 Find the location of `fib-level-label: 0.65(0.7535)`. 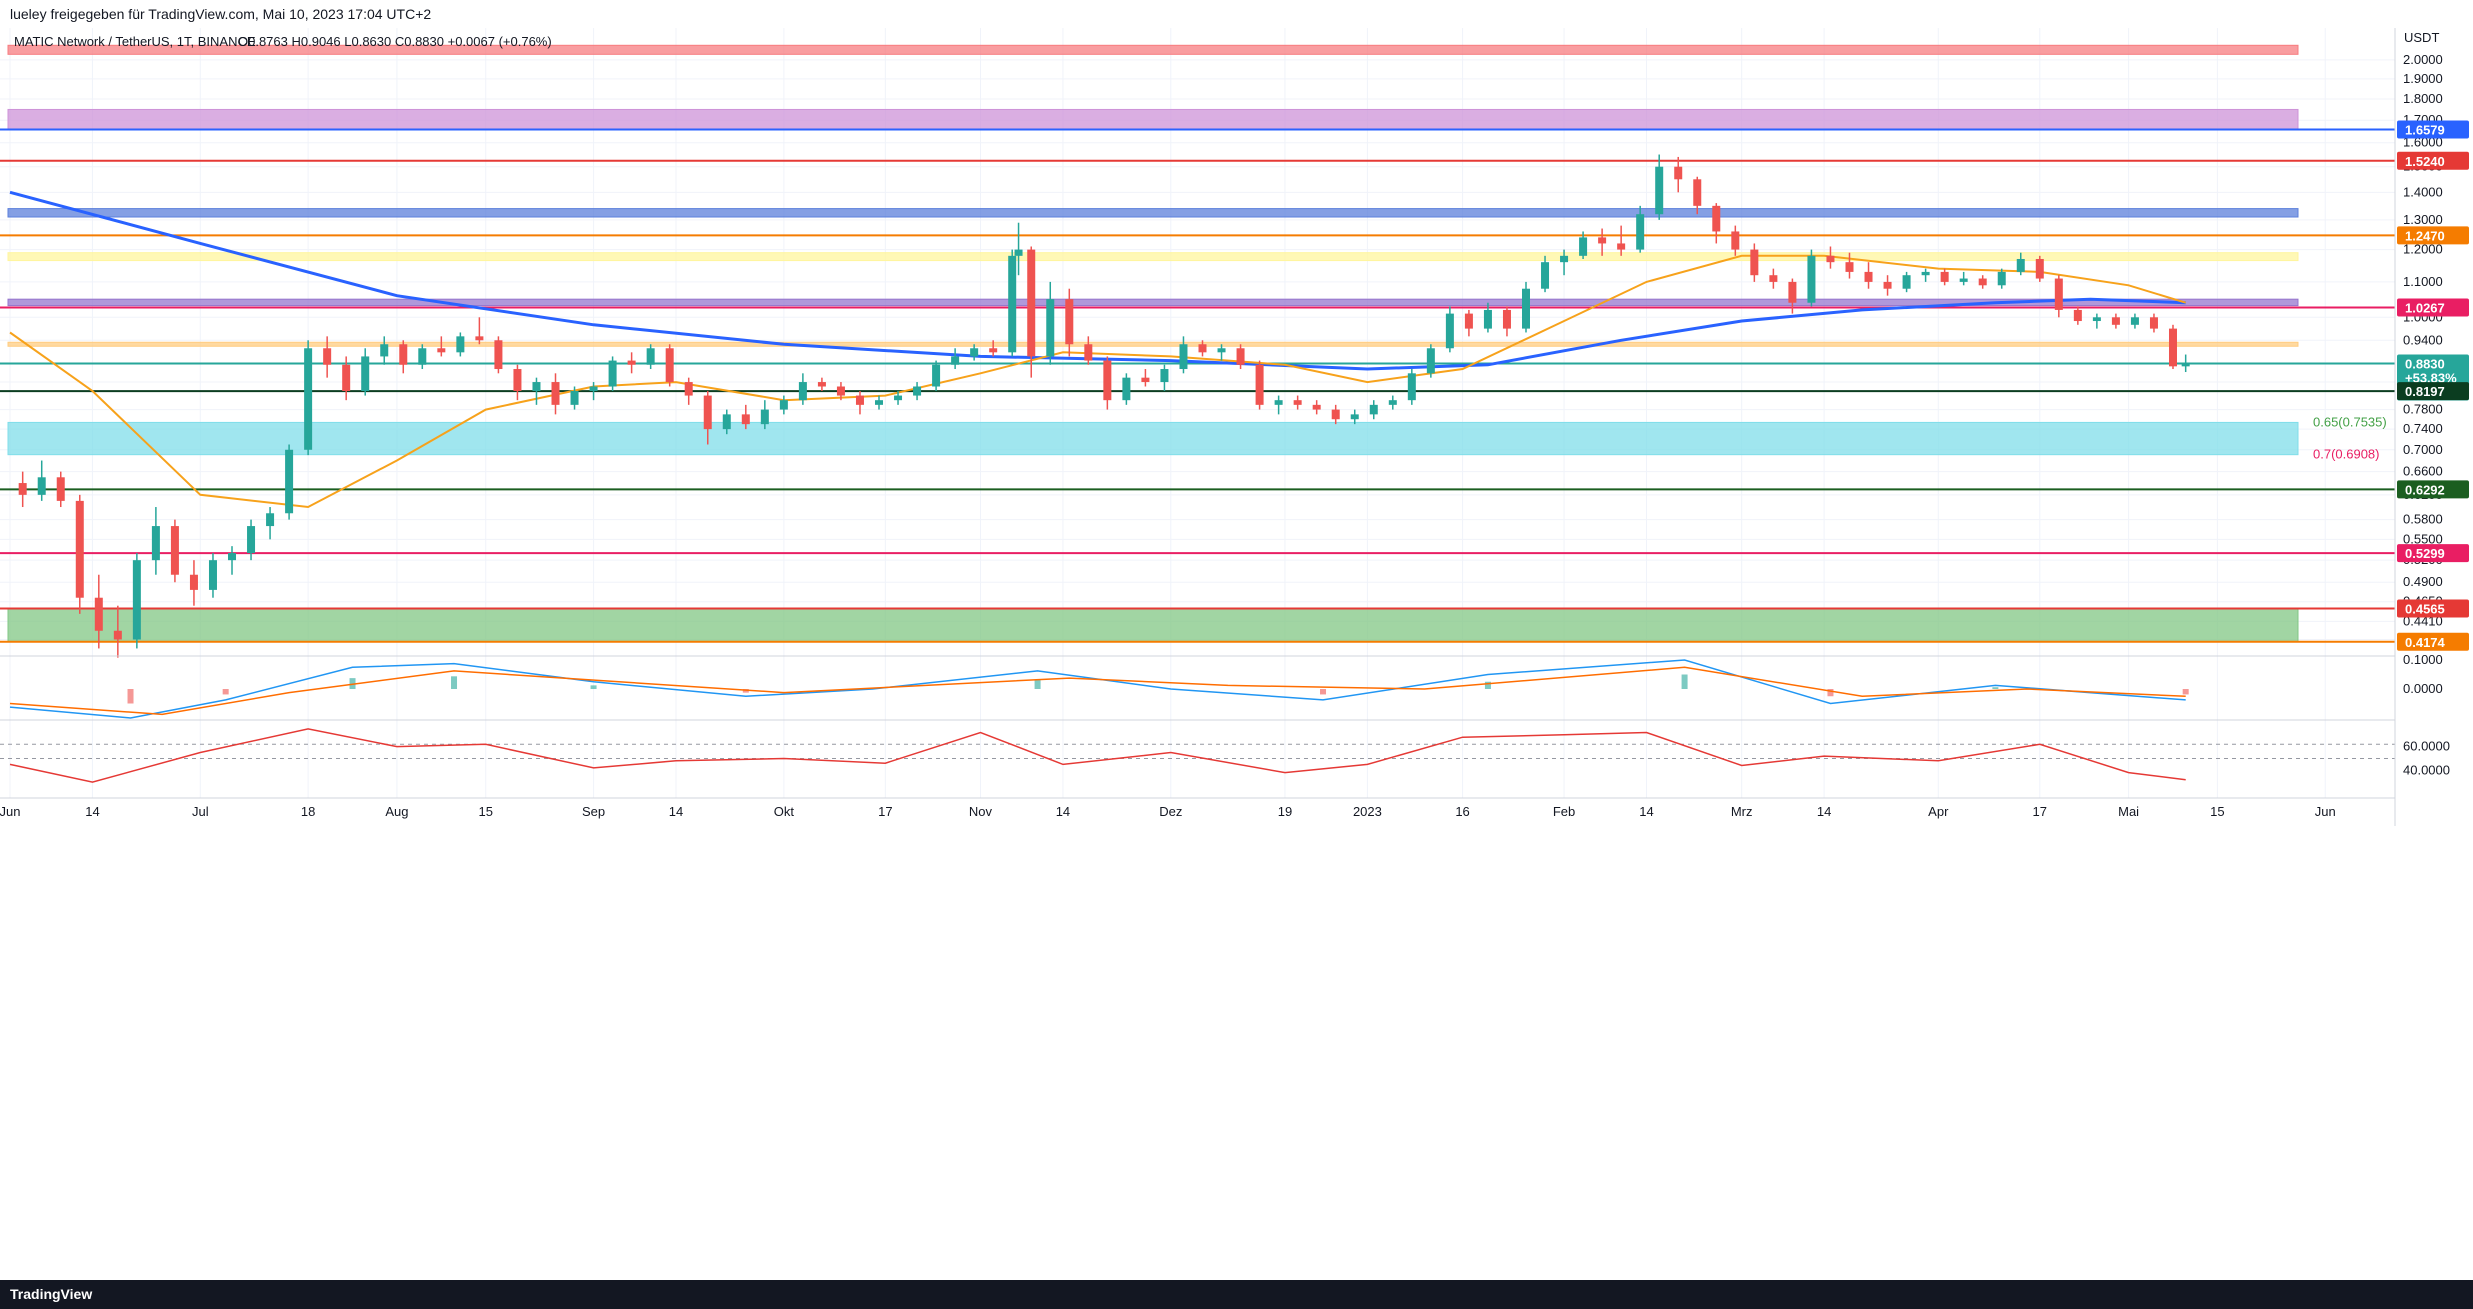

fib-level-label: 0.65(0.7535) is located at coordinates (2350, 421).